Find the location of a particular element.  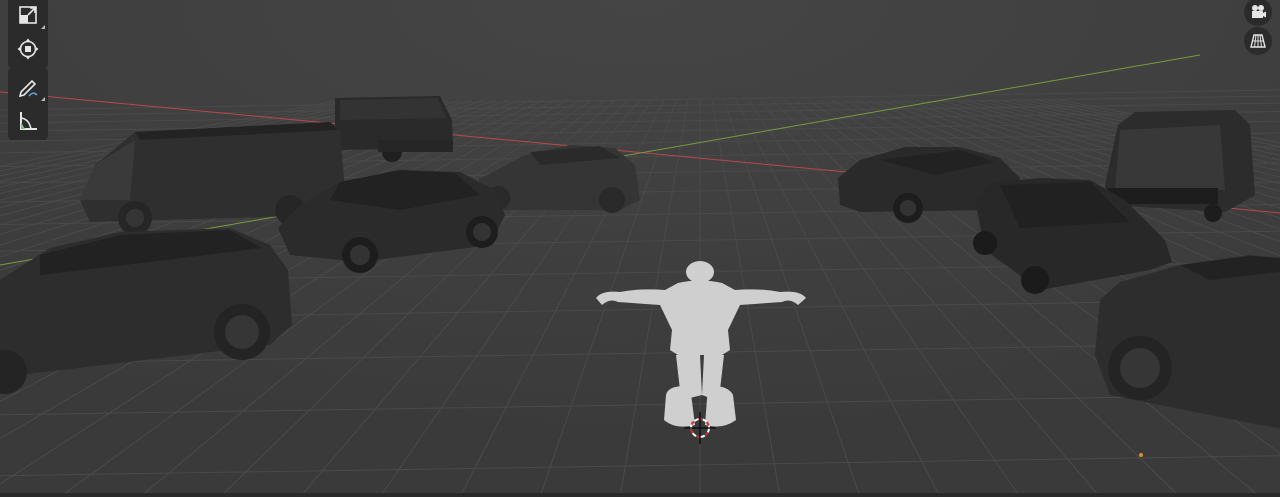

ortho-grid-icon is located at coordinates (1258, 41).